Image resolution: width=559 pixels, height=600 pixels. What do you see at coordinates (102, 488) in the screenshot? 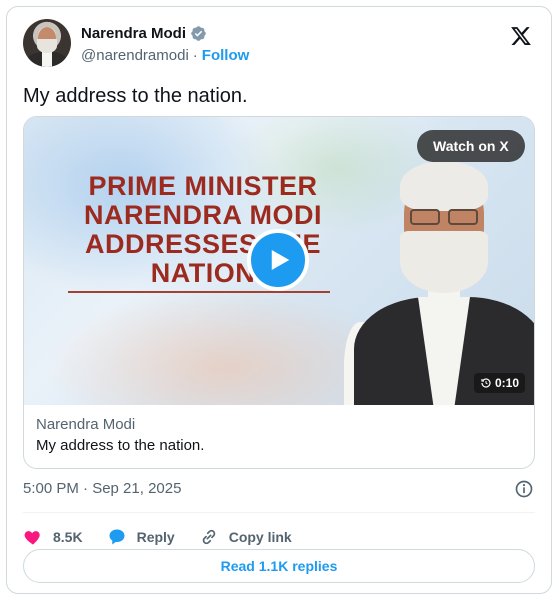
I see `tweet-timestamp: 5:00 PM · Sep 21, 2025` at bounding box center [102, 488].